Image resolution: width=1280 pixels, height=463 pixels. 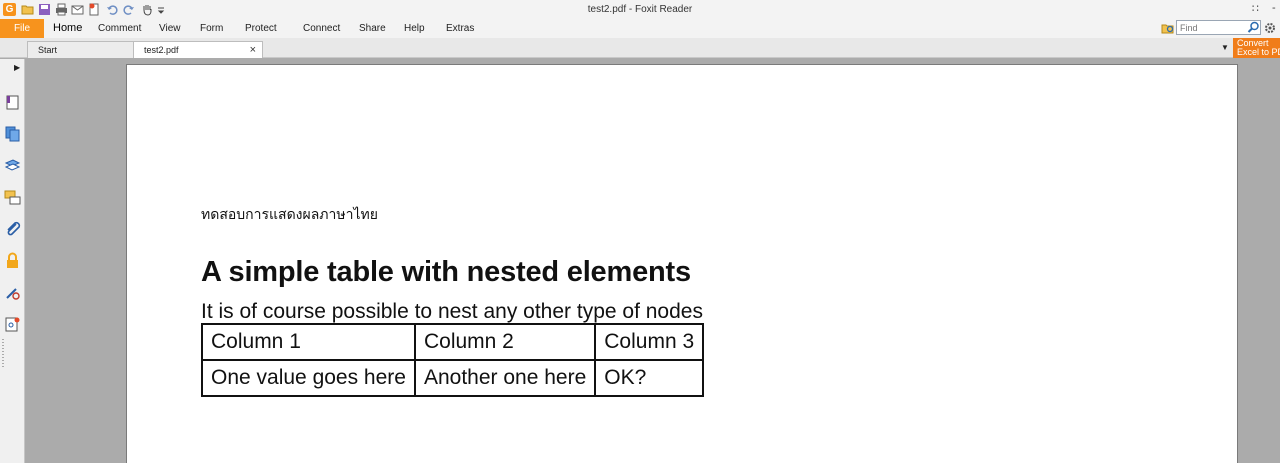 What do you see at coordinates (649, 378) in the screenshot?
I see `table-cell: OK?` at bounding box center [649, 378].